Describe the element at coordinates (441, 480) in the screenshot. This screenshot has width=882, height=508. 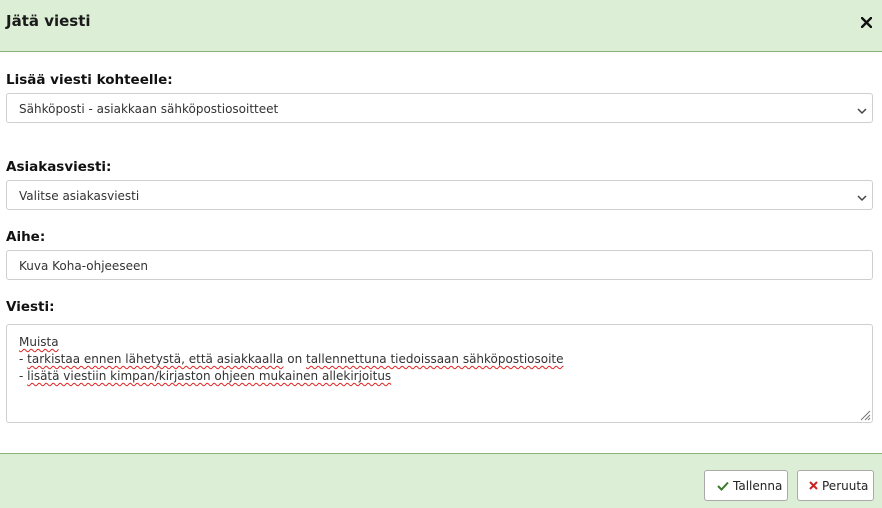
I see `dialog-footer: Tallenna Peruuta` at that location.